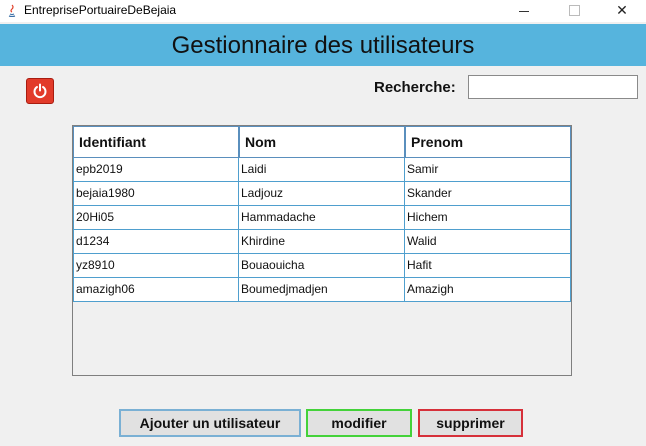 Image resolution: width=646 pixels, height=446 pixels. I want to click on cell-identifiant: 20Hi05, so click(156, 218).